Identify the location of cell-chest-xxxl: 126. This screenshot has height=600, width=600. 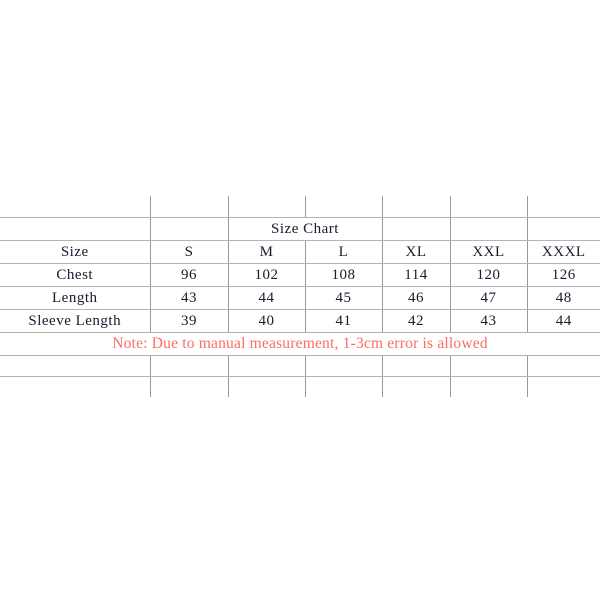
(563, 275).